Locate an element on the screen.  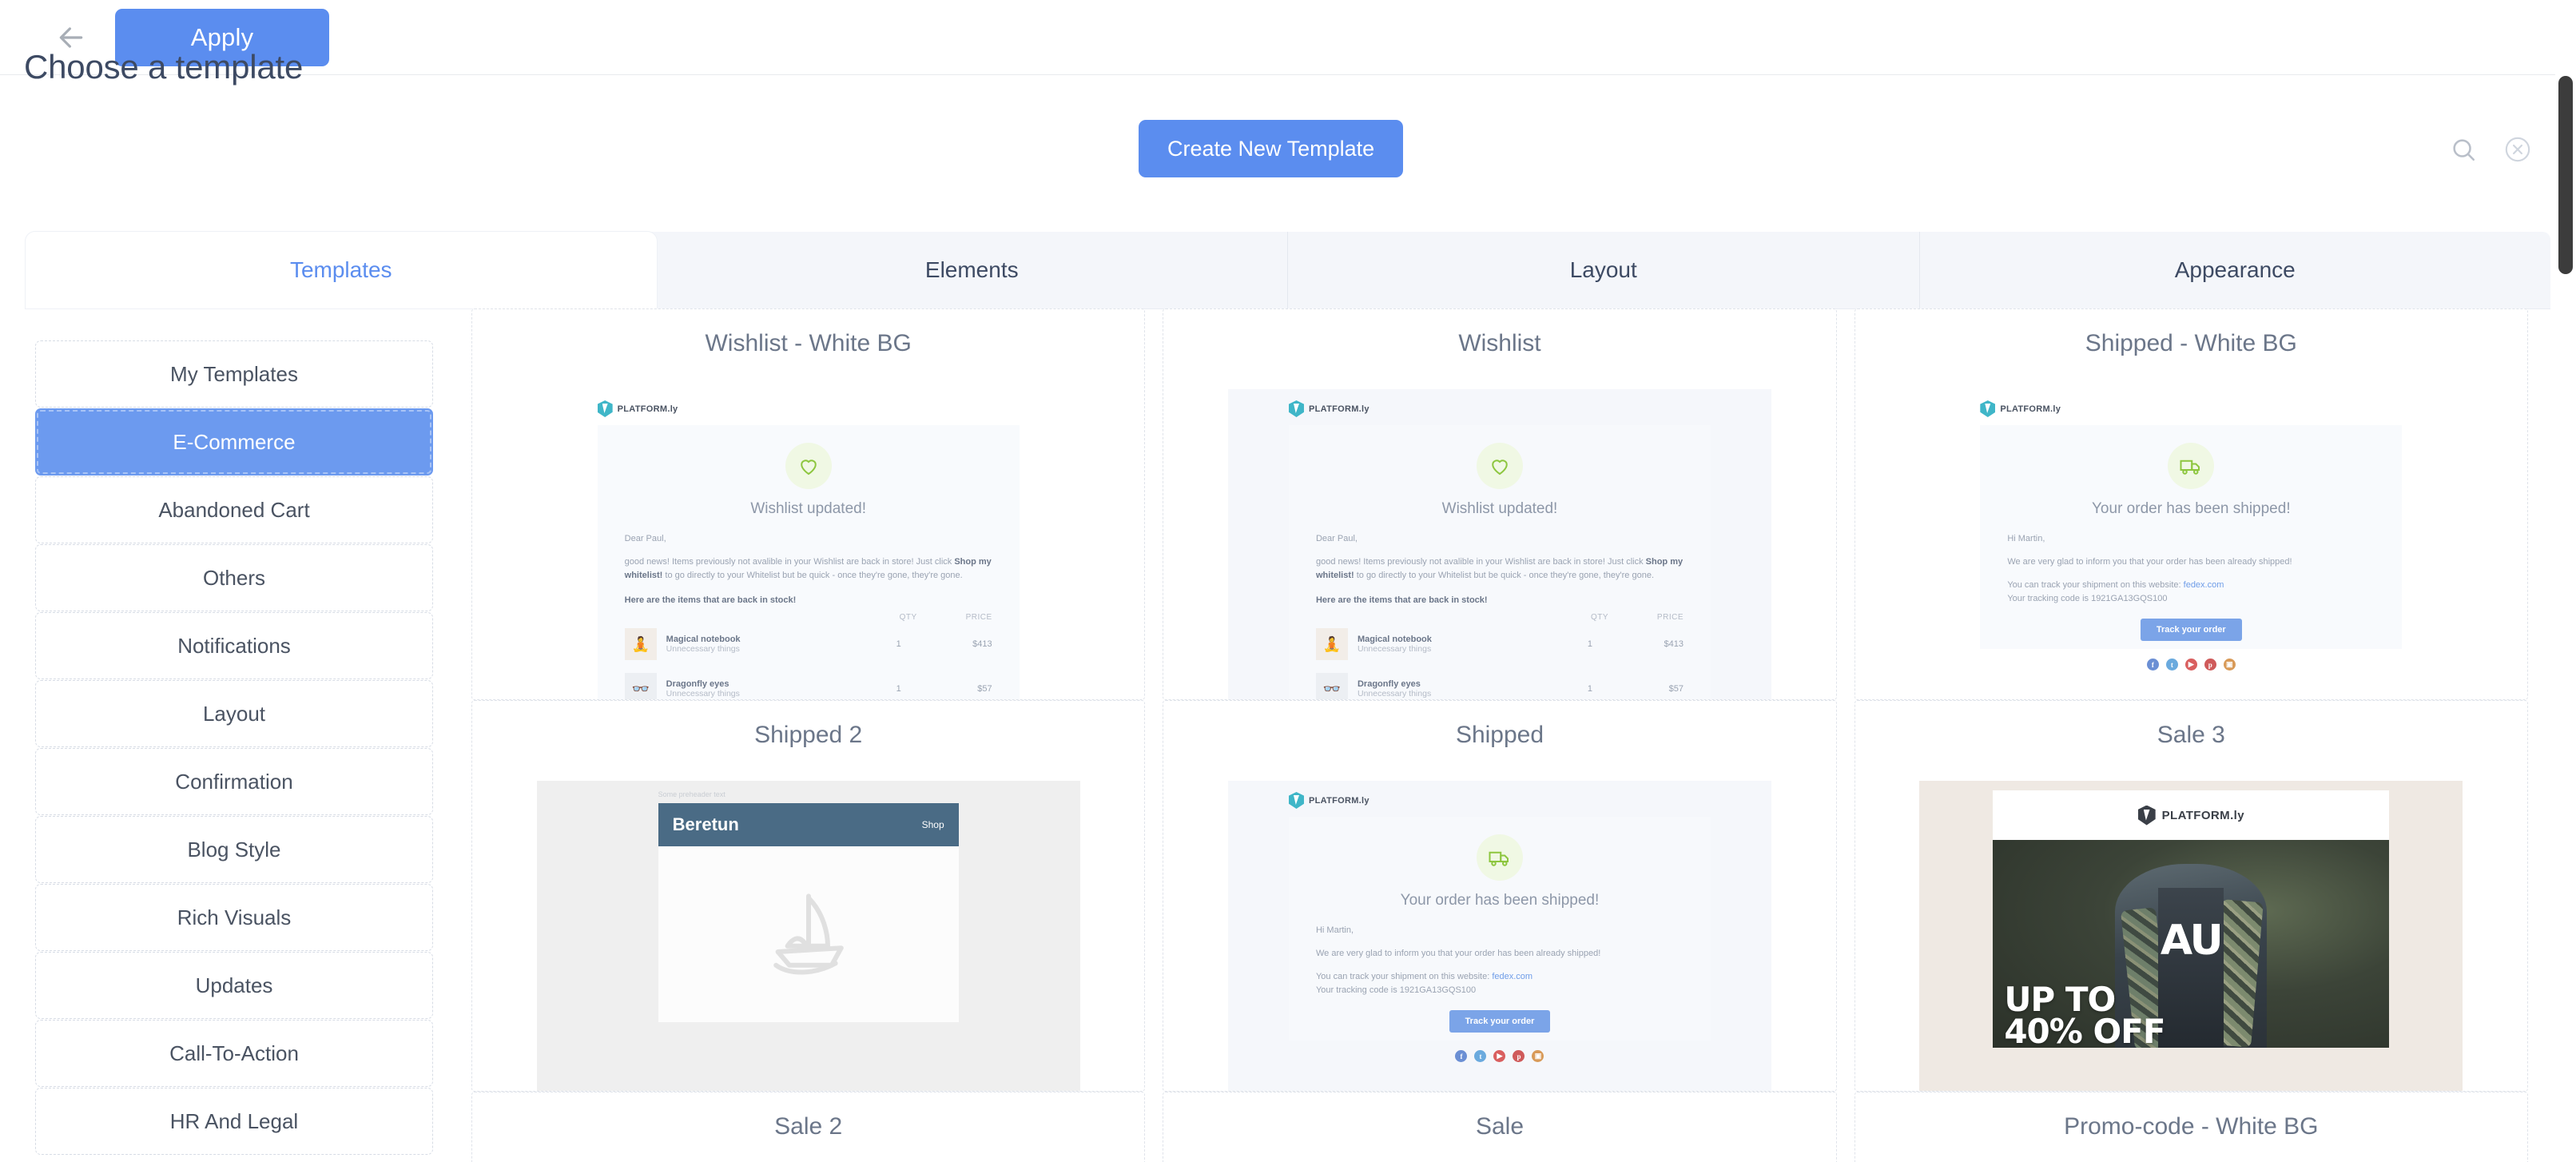
sidebar-item-blog-style: Blog Style is located at coordinates (234, 849).